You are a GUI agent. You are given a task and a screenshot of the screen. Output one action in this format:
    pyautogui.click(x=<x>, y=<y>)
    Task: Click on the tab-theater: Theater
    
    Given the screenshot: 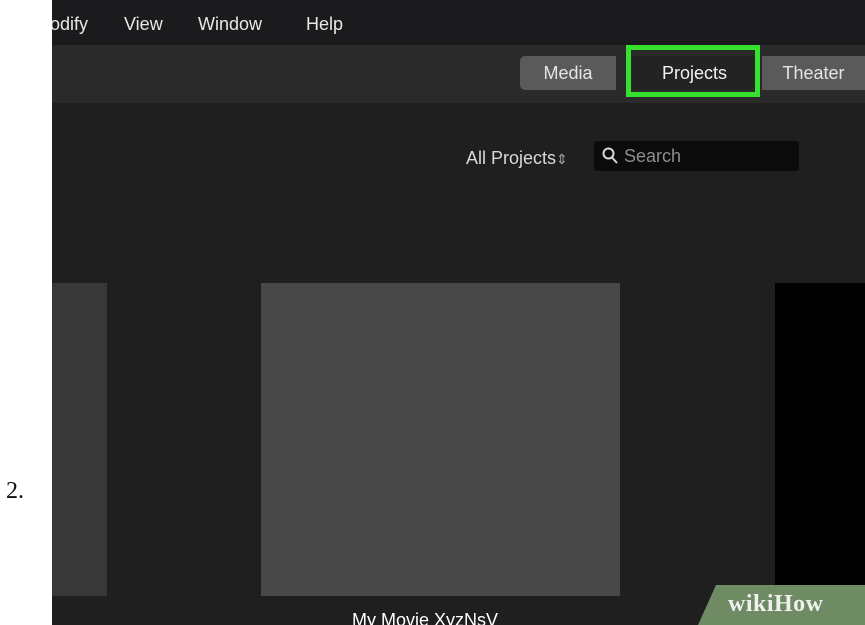 What is the action you would take?
    pyautogui.click(x=813, y=73)
    